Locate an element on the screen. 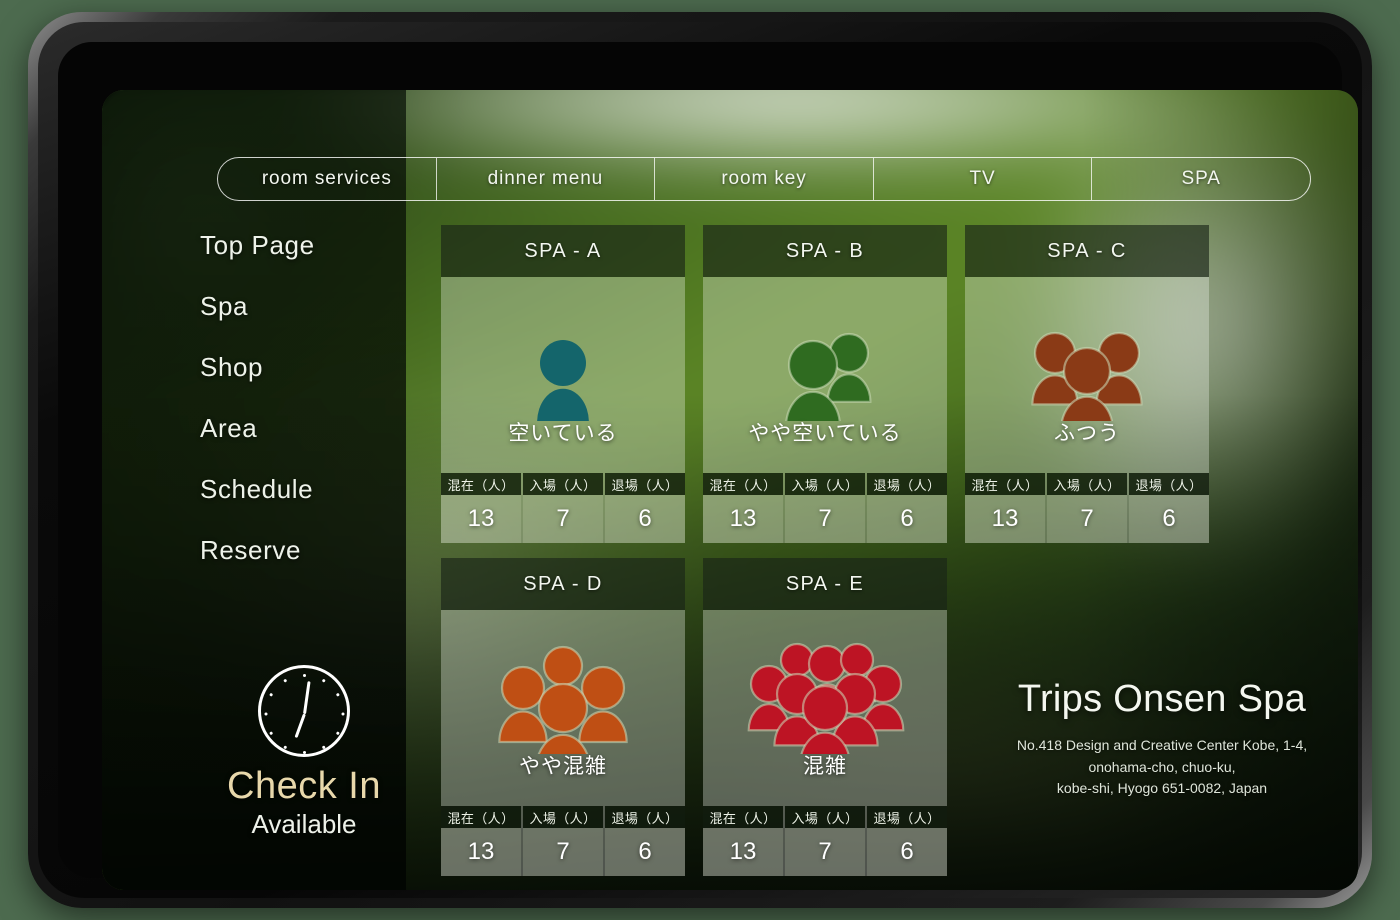 This screenshot has width=1400, height=920. spa-card-title: SPA - D is located at coordinates (563, 584).